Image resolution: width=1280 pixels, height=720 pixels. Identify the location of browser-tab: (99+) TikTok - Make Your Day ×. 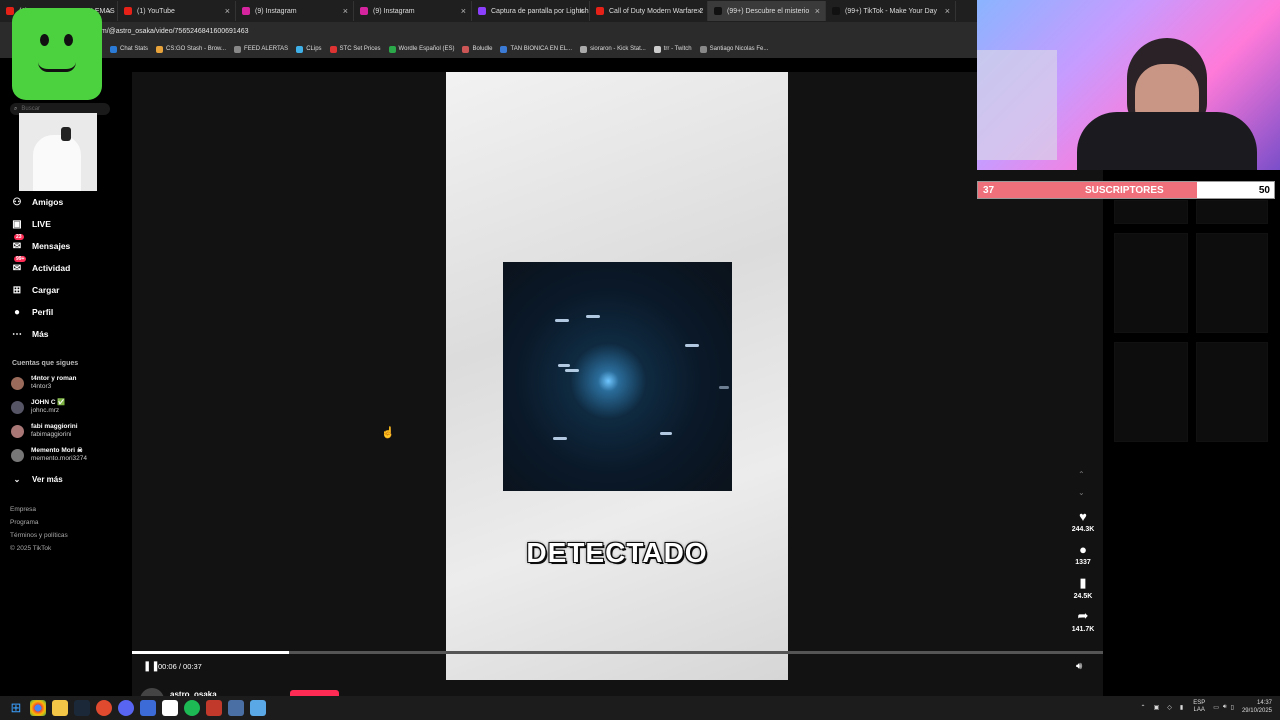
(891, 11).